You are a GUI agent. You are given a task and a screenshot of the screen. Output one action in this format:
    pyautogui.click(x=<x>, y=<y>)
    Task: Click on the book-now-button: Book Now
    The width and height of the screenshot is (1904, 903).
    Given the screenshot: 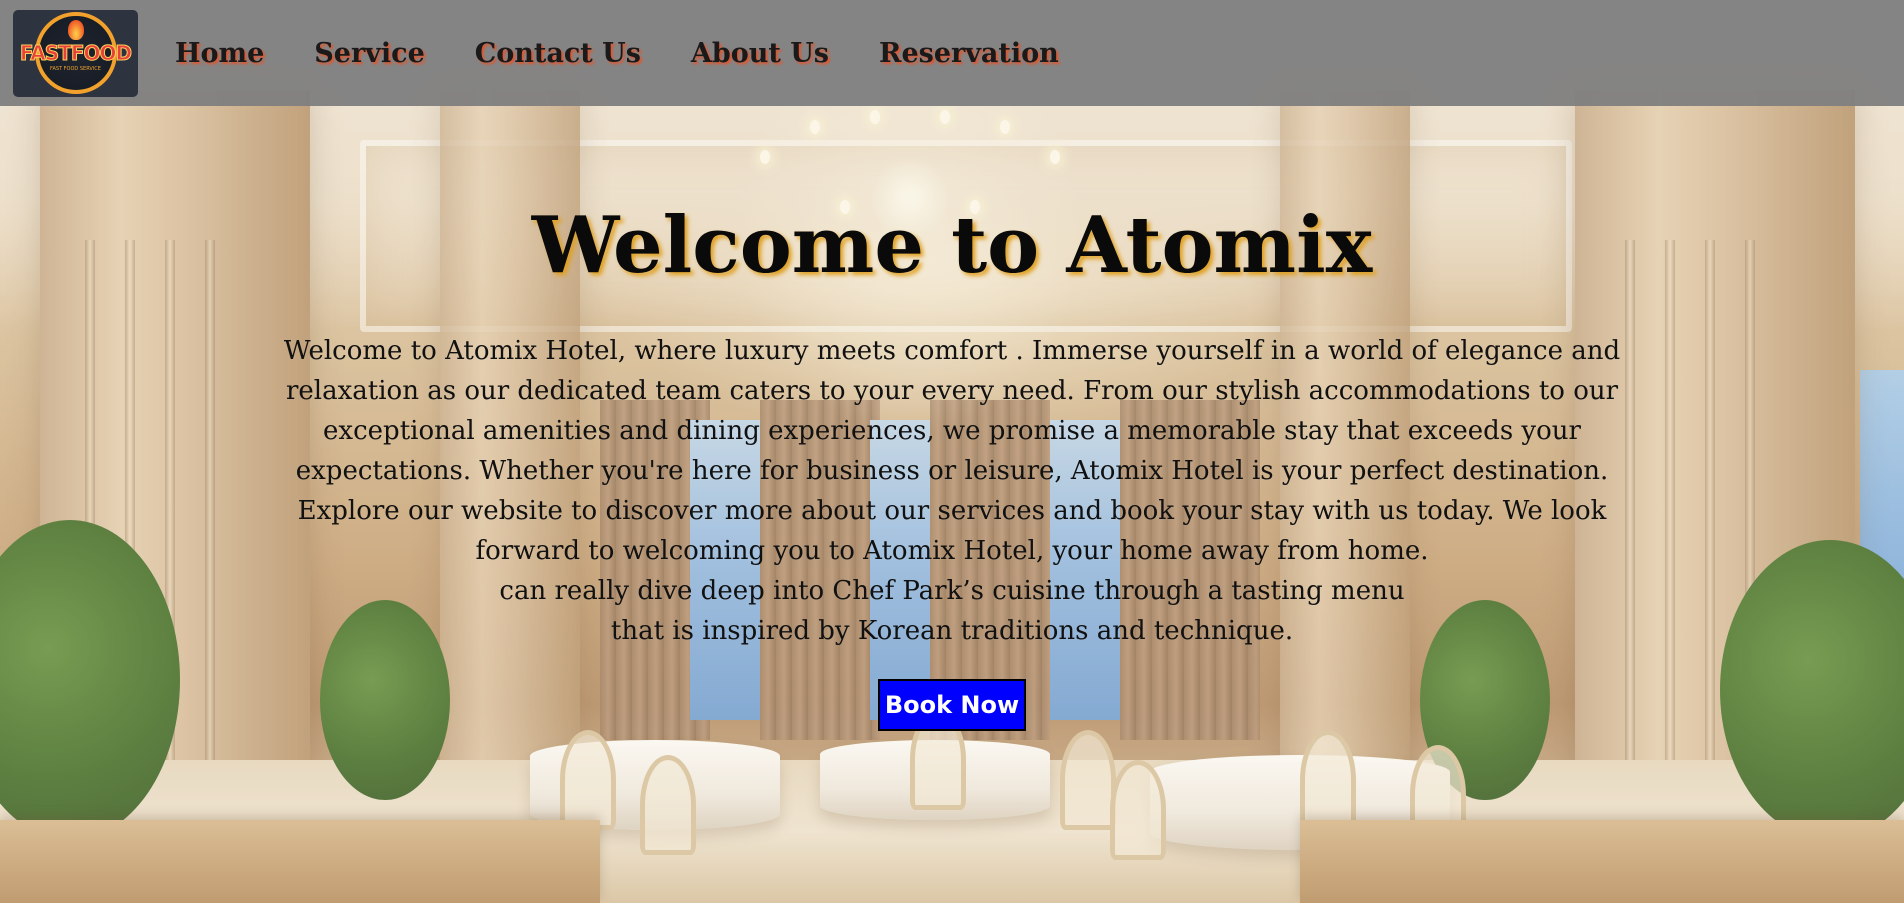 What is the action you would take?
    pyautogui.click(x=952, y=705)
    